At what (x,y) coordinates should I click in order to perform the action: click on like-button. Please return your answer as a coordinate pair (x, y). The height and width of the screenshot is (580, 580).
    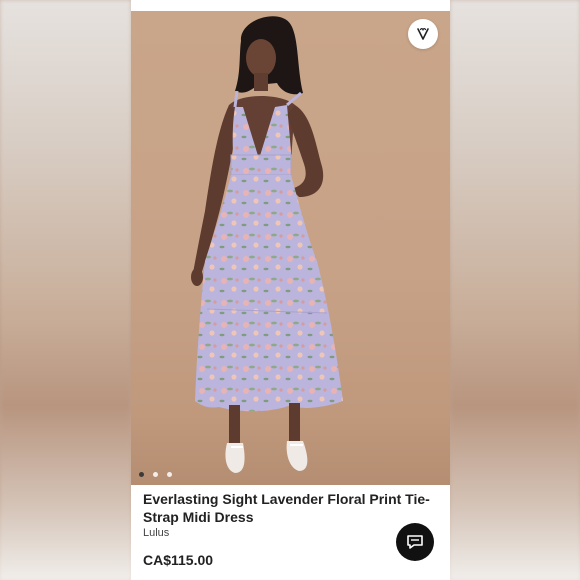
    Looking at the image, I should click on (423, 34).